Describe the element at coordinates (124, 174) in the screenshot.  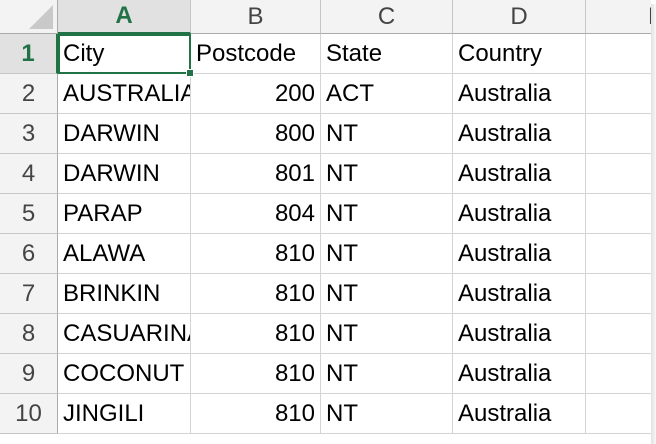
I see `cell-a4: DARWIN` at that location.